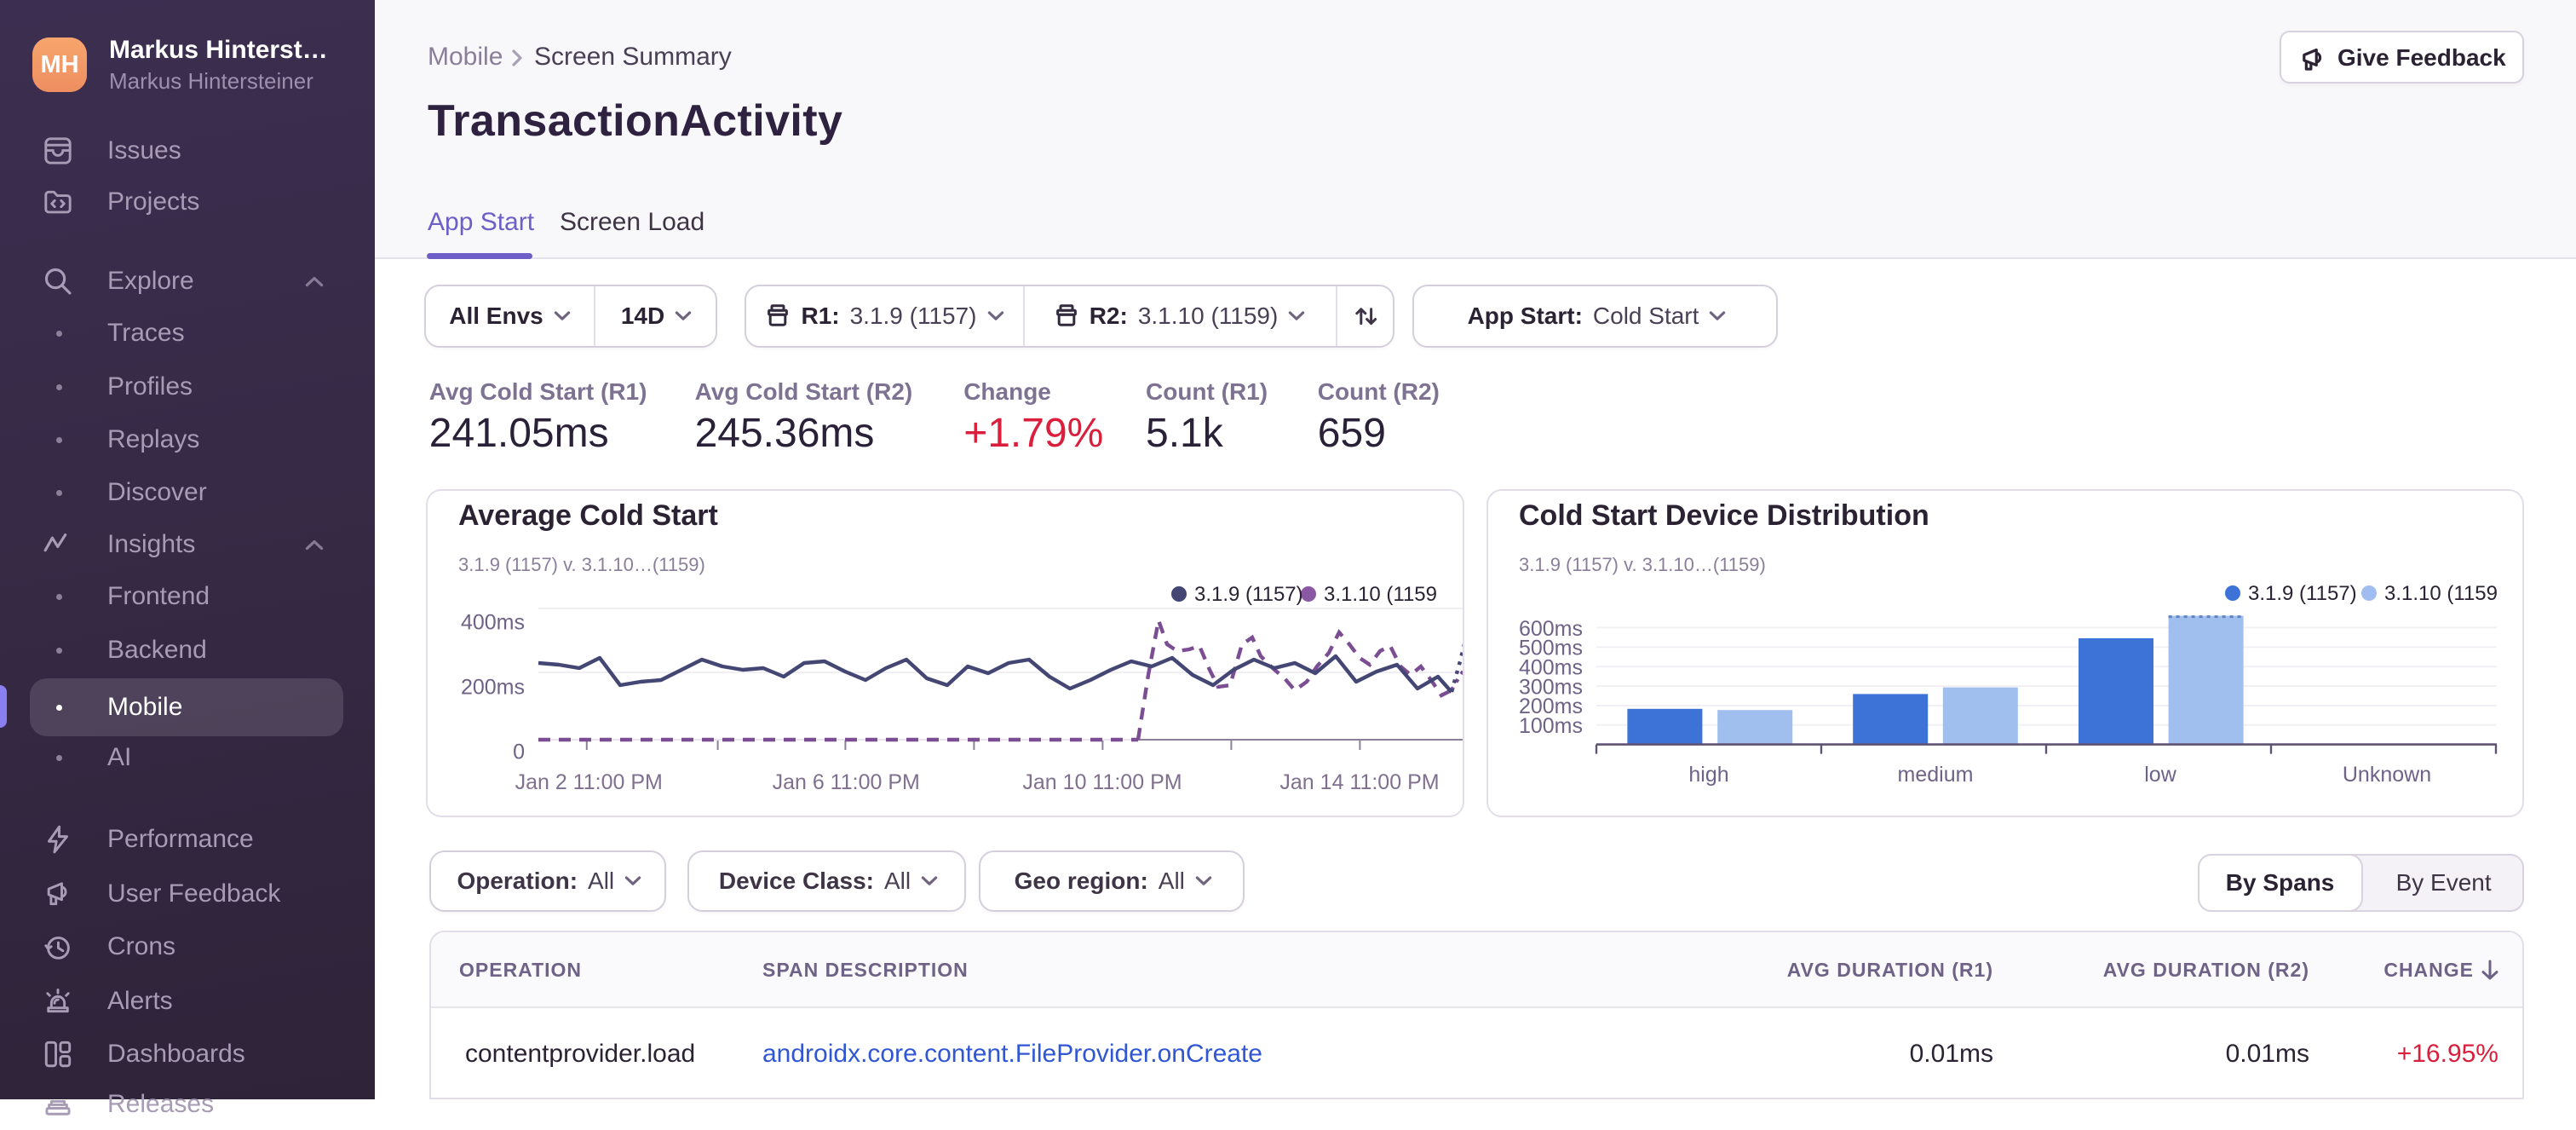  What do you see at coordinates (1102, 782) in the screenshot?
I see `svg-text: Jan 10 11:00 PM` at bounding box center [1102, 782].